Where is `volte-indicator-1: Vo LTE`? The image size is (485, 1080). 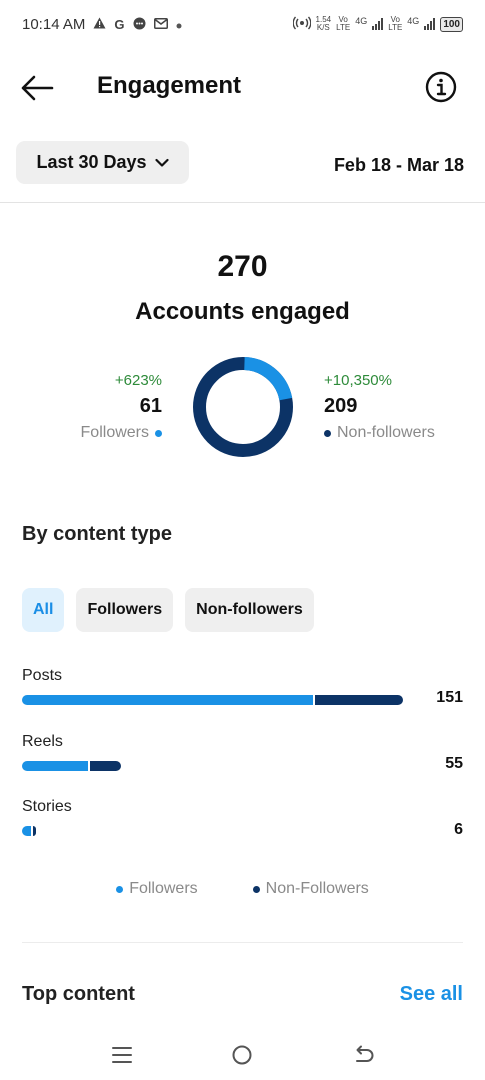 volte-indicator-1: Vo LTE is located at coordinates (343, 24).